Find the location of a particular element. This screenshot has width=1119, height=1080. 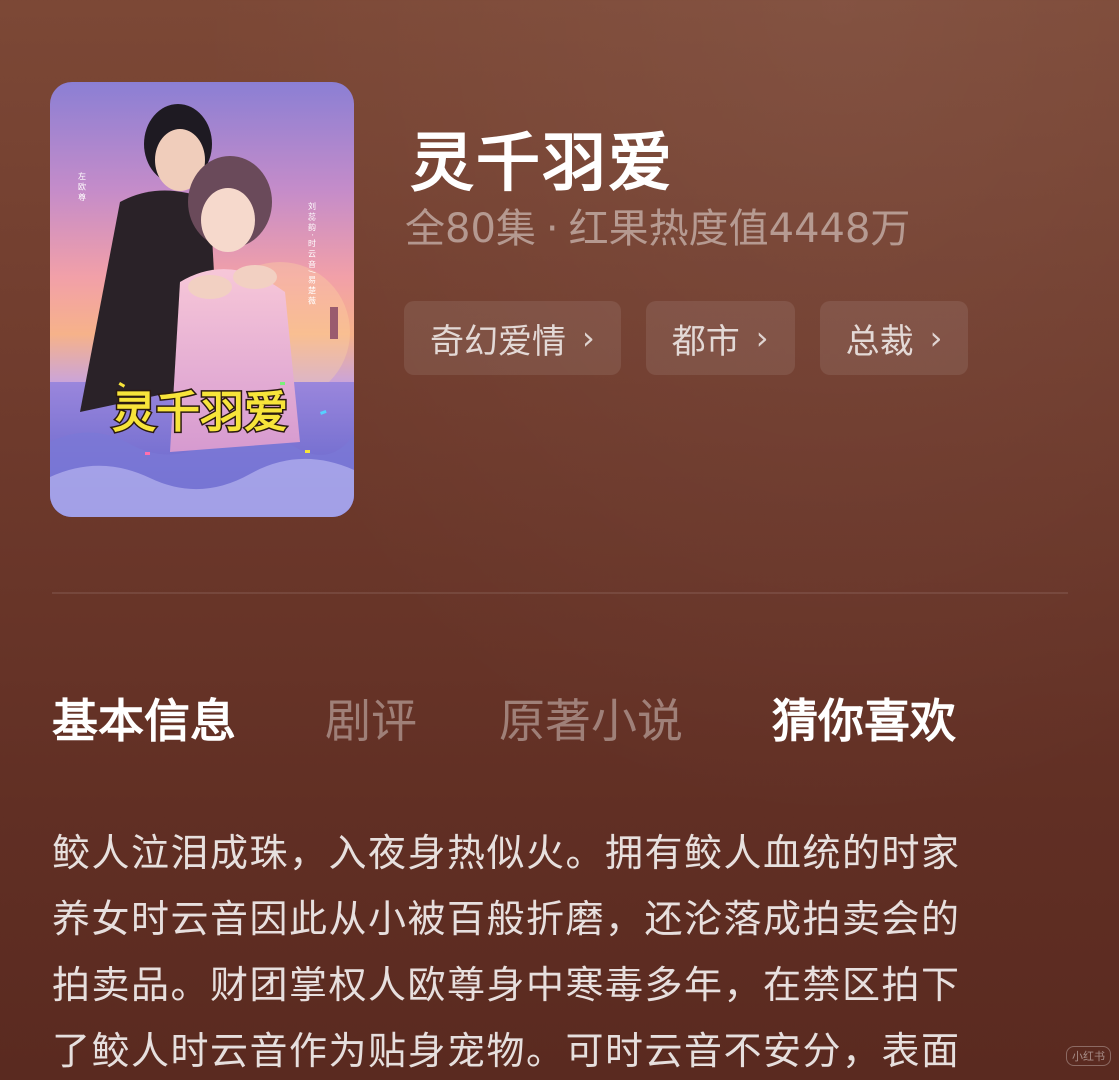

drama-title: 灵千羽爱 is located at coordinates (542, 164).